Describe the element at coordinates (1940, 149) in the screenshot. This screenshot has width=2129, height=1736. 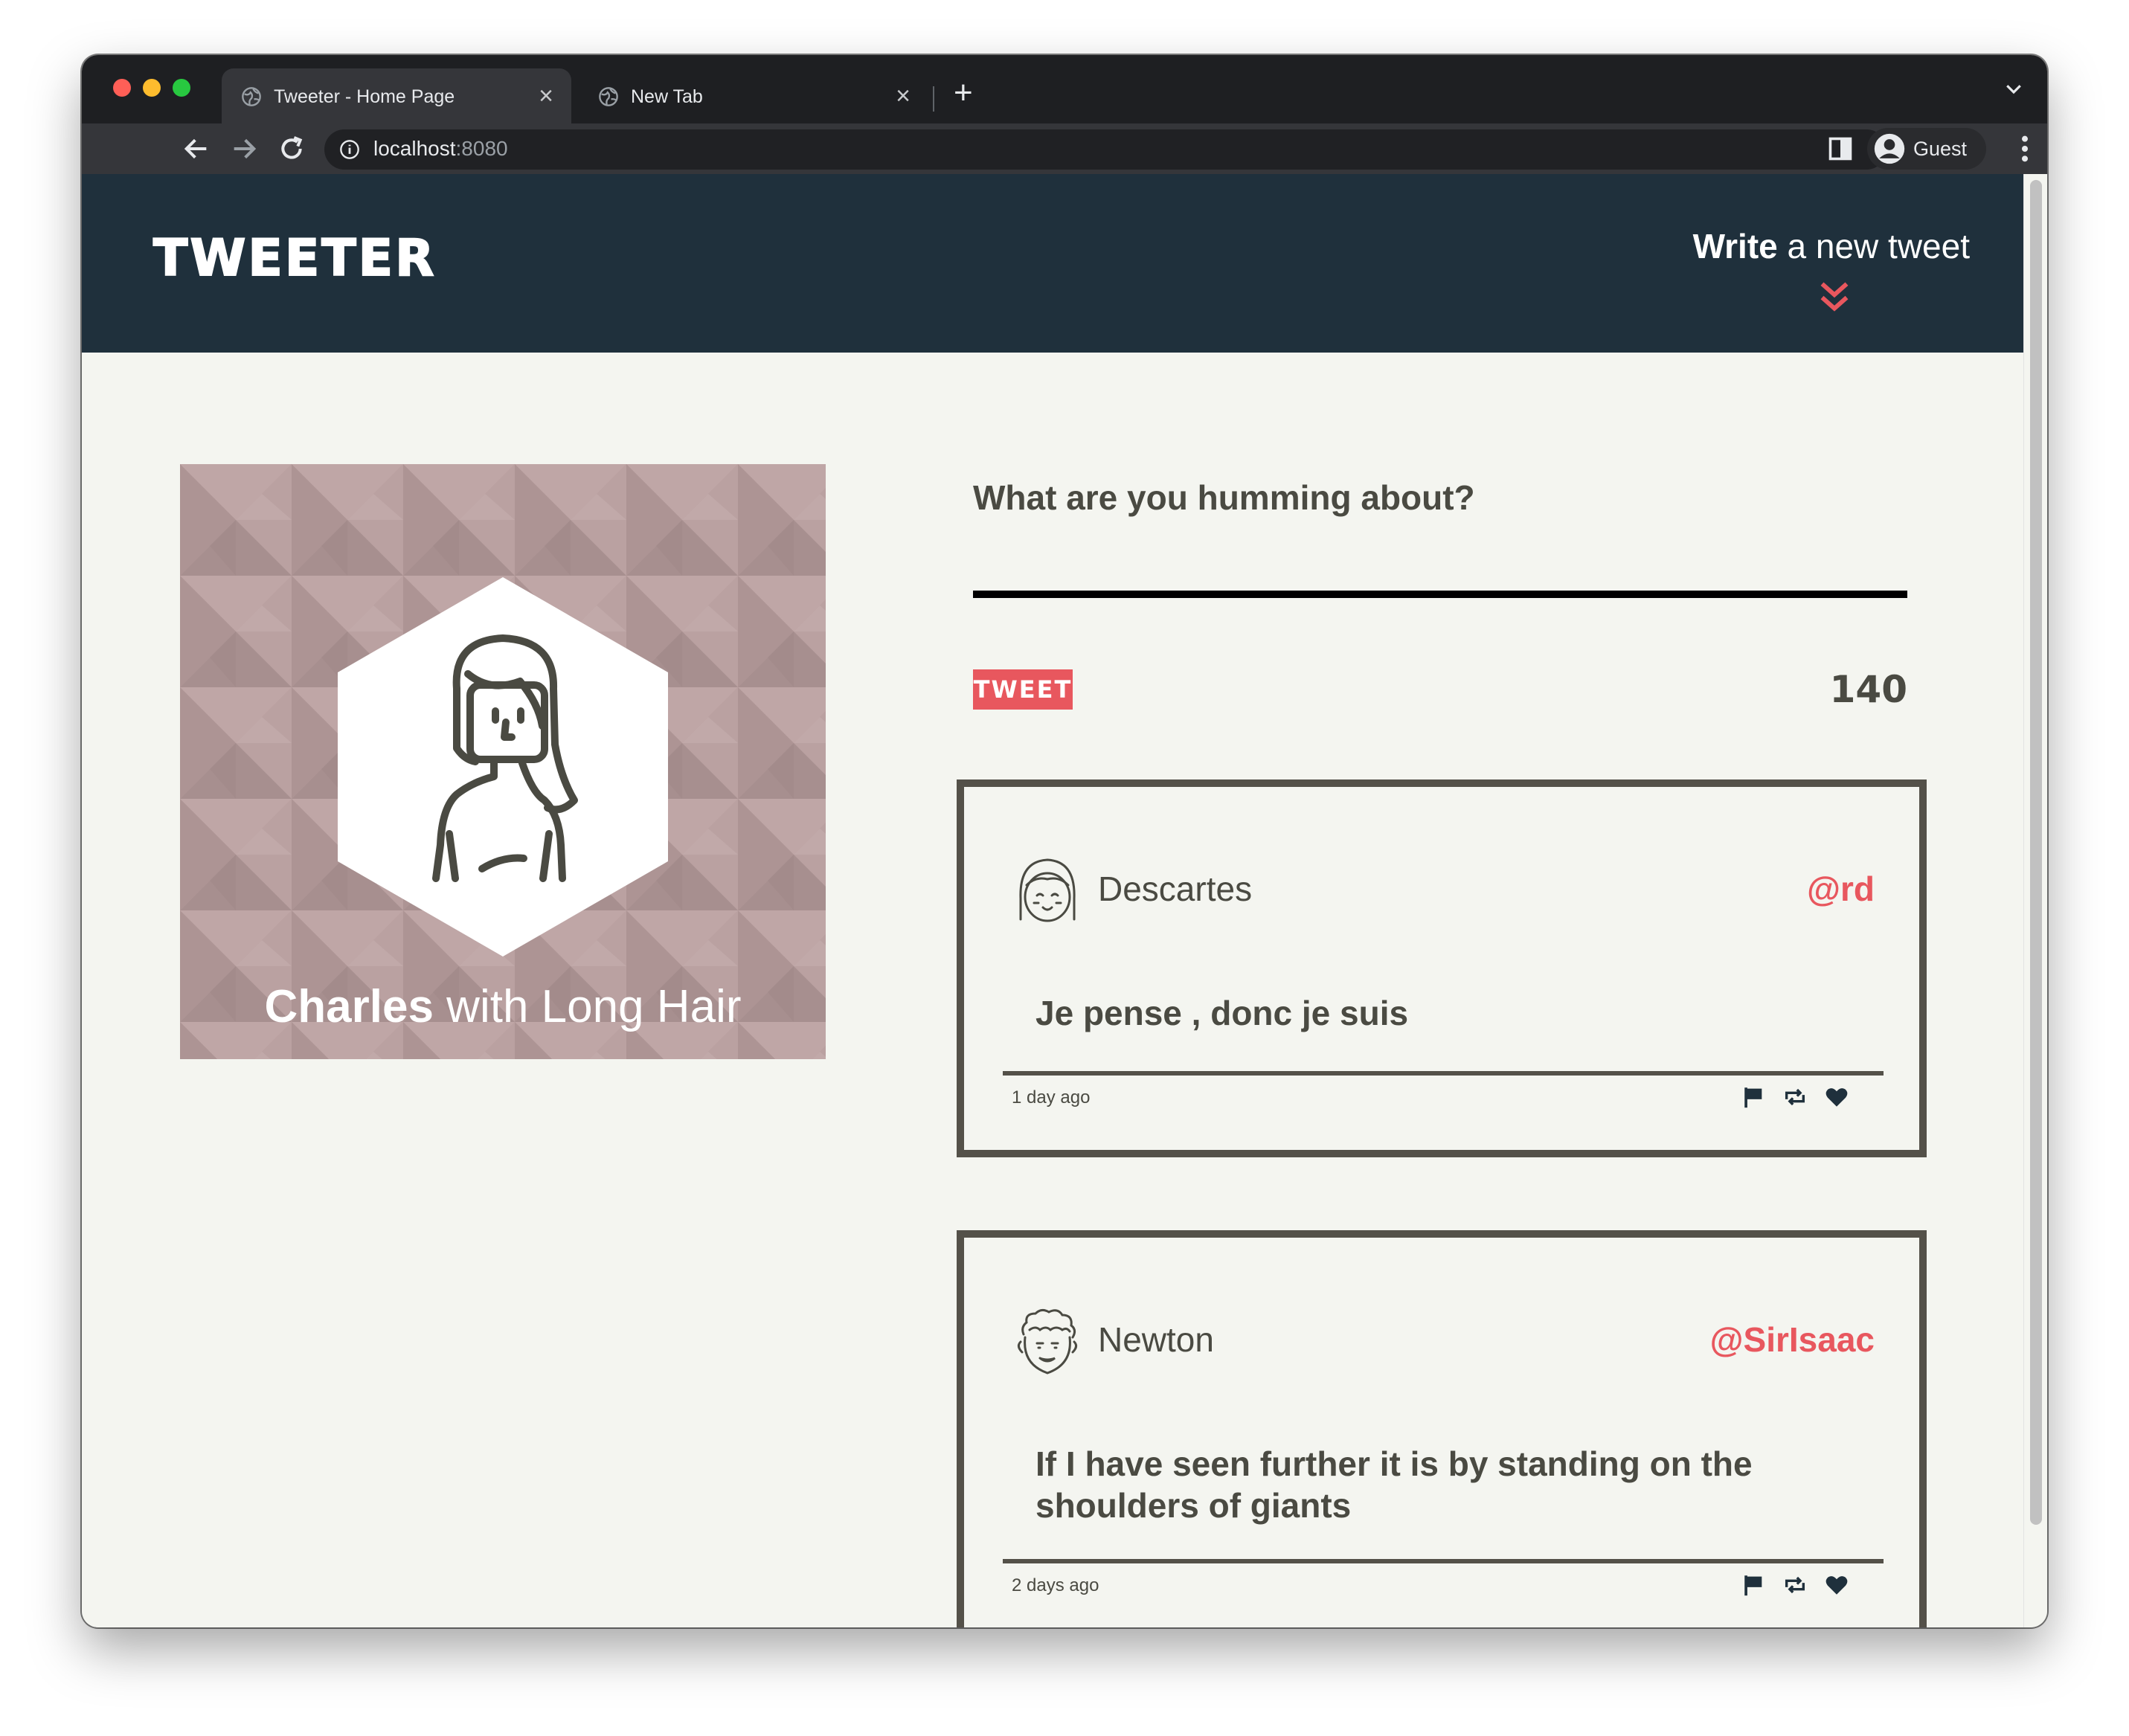
I see `profile-name: Guest` at that location.